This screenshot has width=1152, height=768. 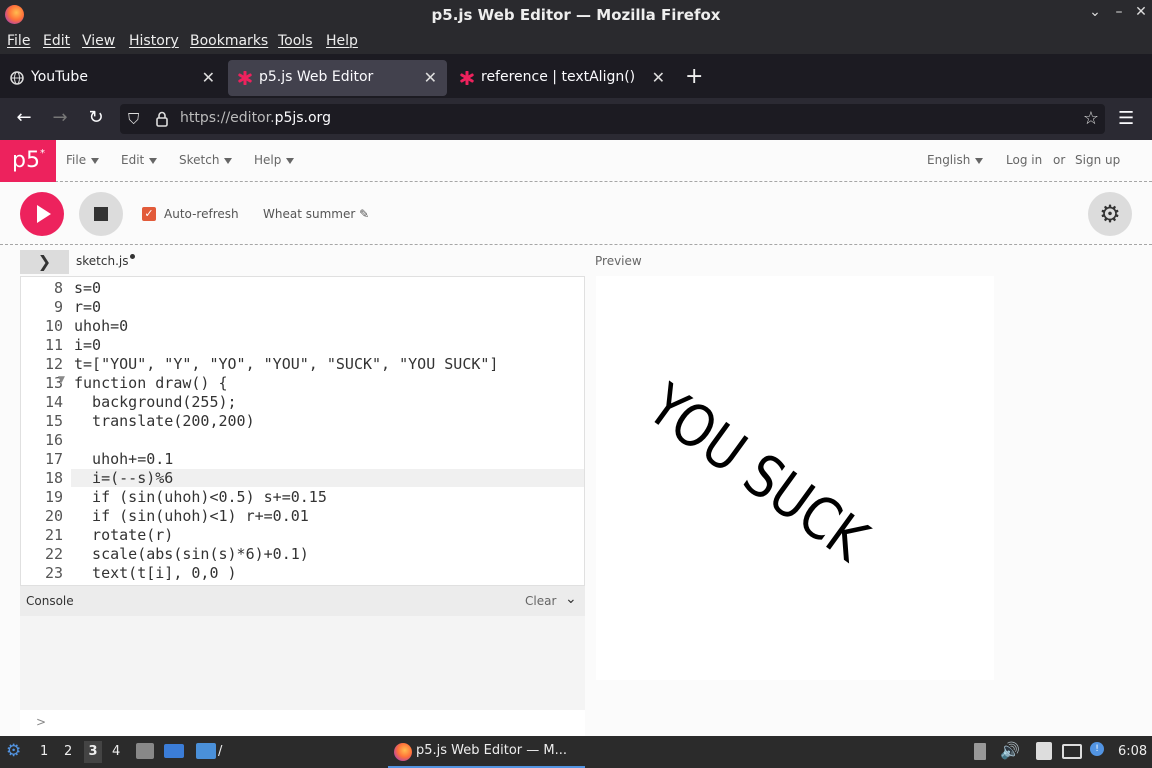 I want to click on line-number: 16, so click(x=53, y=440).